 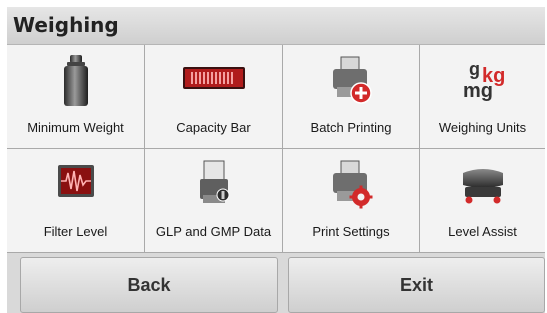 What do you see at coordinates (213, 231) in the screenshot?
I see `tile-label: GLP and GMP Data` at bounding box center [213, 231].